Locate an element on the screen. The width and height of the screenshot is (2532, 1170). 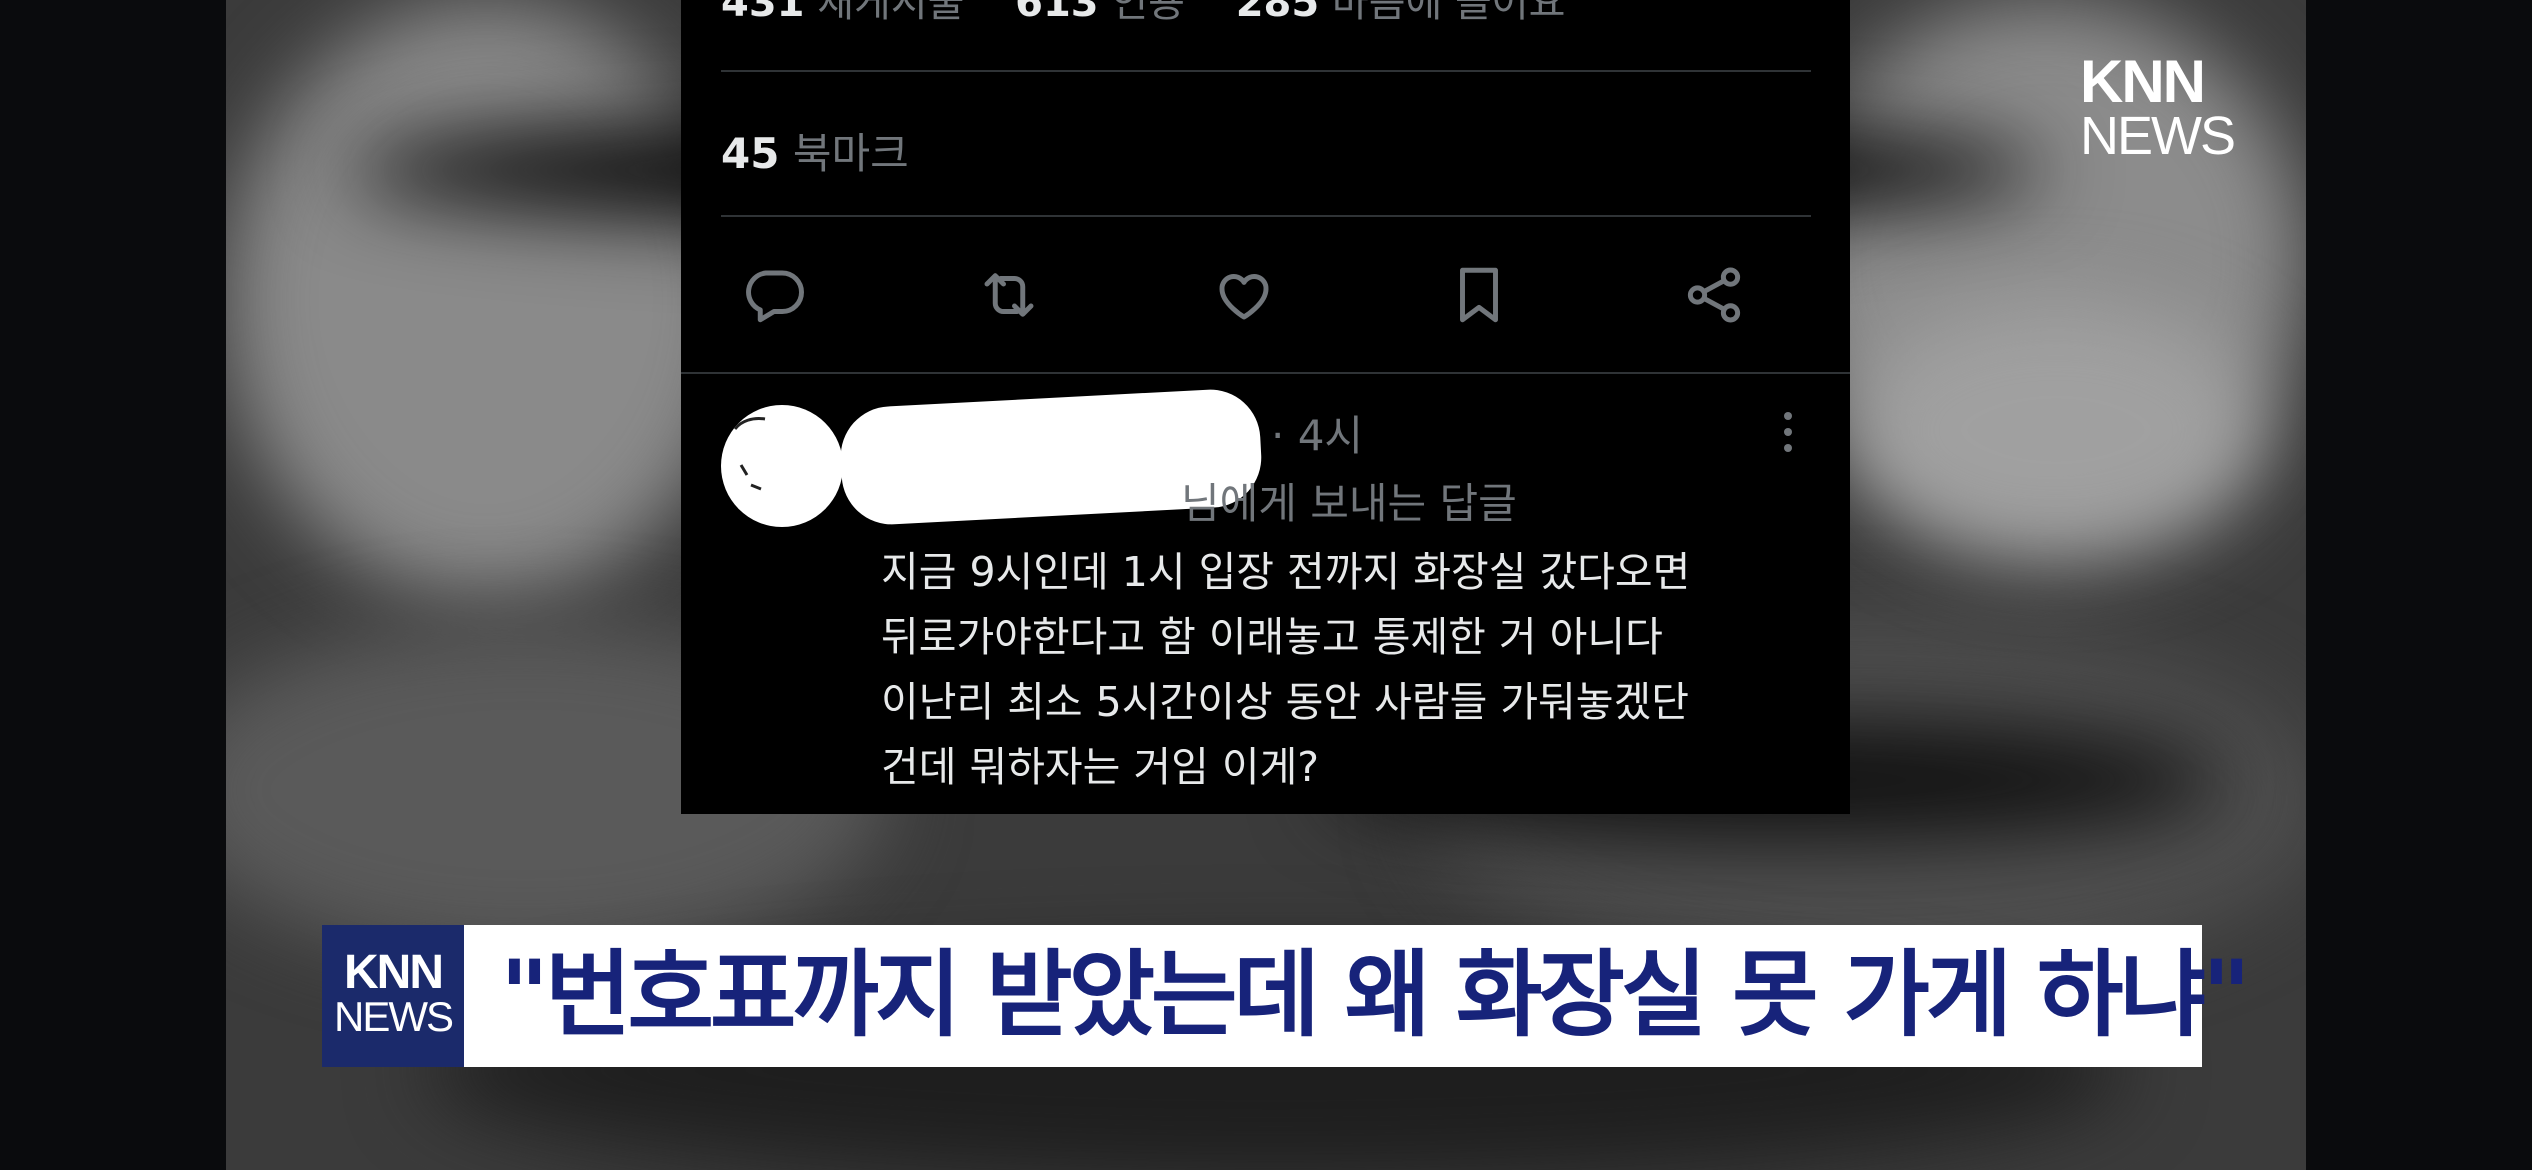
share-icon is located at coordinates (1714, 295).